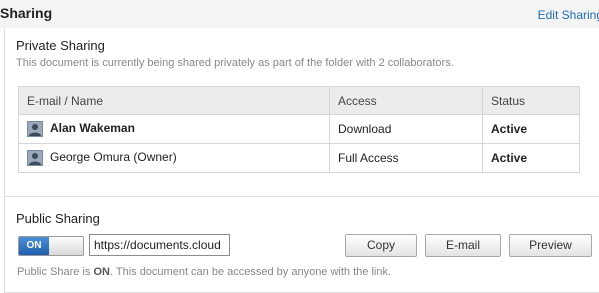 Image resolution: width=599 pixels, height=293 pixels. What do you see at coordinates (531, 100) in the screenshot?
I see `column-header-status: Status` at bounding box center [531, 100].